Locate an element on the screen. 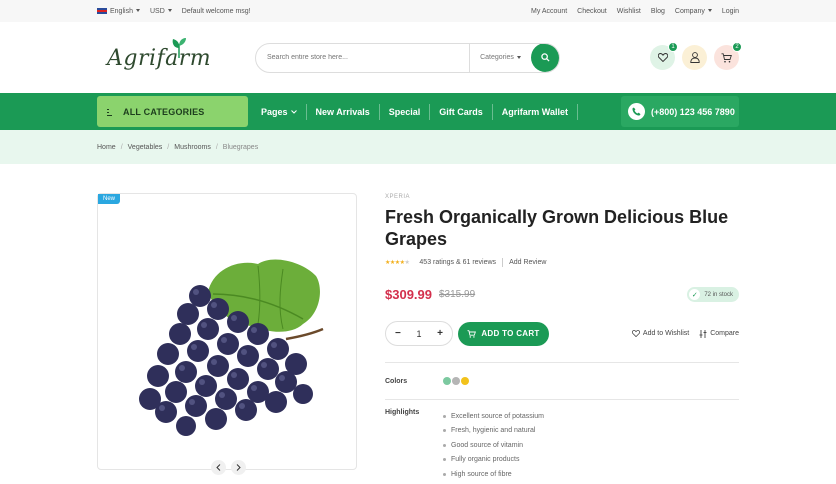 The image size is (836, 484). chevron-left-icon is located at coordinates (218, 467).